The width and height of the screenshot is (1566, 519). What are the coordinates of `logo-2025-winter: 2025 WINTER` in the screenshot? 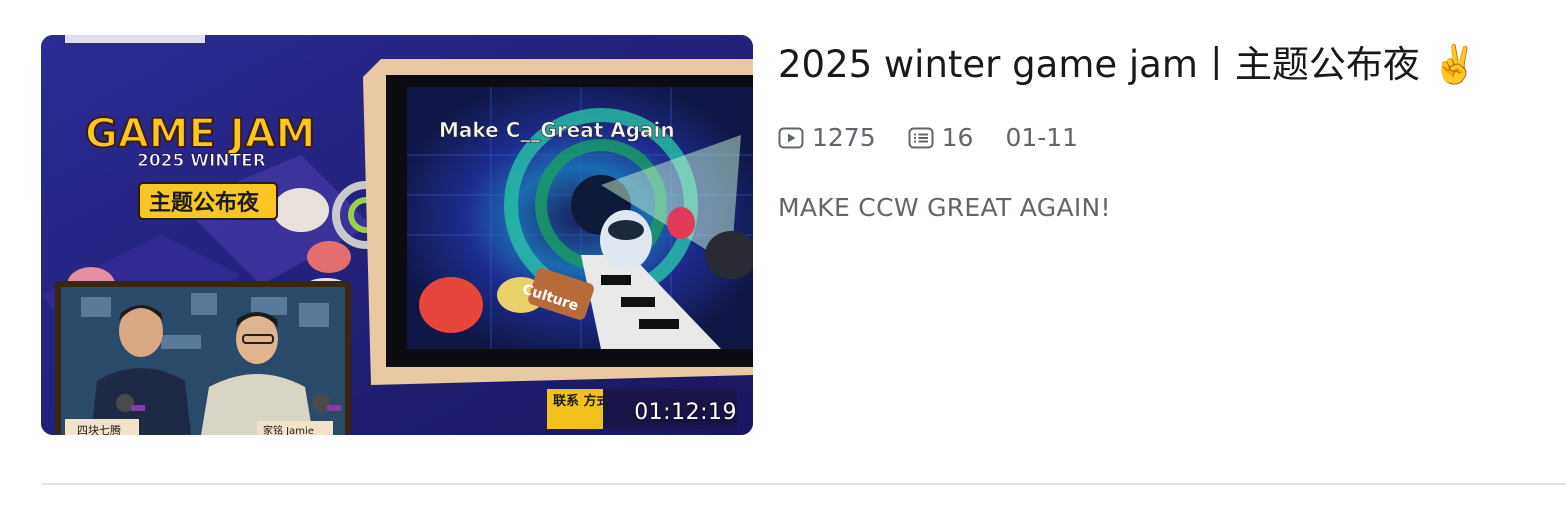 It's located at (201, 161).